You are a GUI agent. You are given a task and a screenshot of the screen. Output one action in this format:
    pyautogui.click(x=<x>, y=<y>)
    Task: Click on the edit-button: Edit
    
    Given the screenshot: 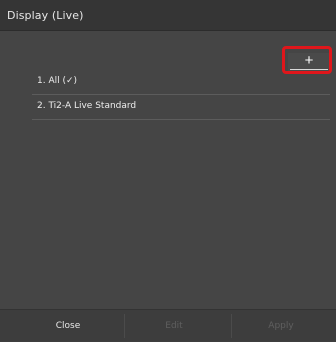 What is the action you would take?
    pyautogui.click(x=174, y=326)
    